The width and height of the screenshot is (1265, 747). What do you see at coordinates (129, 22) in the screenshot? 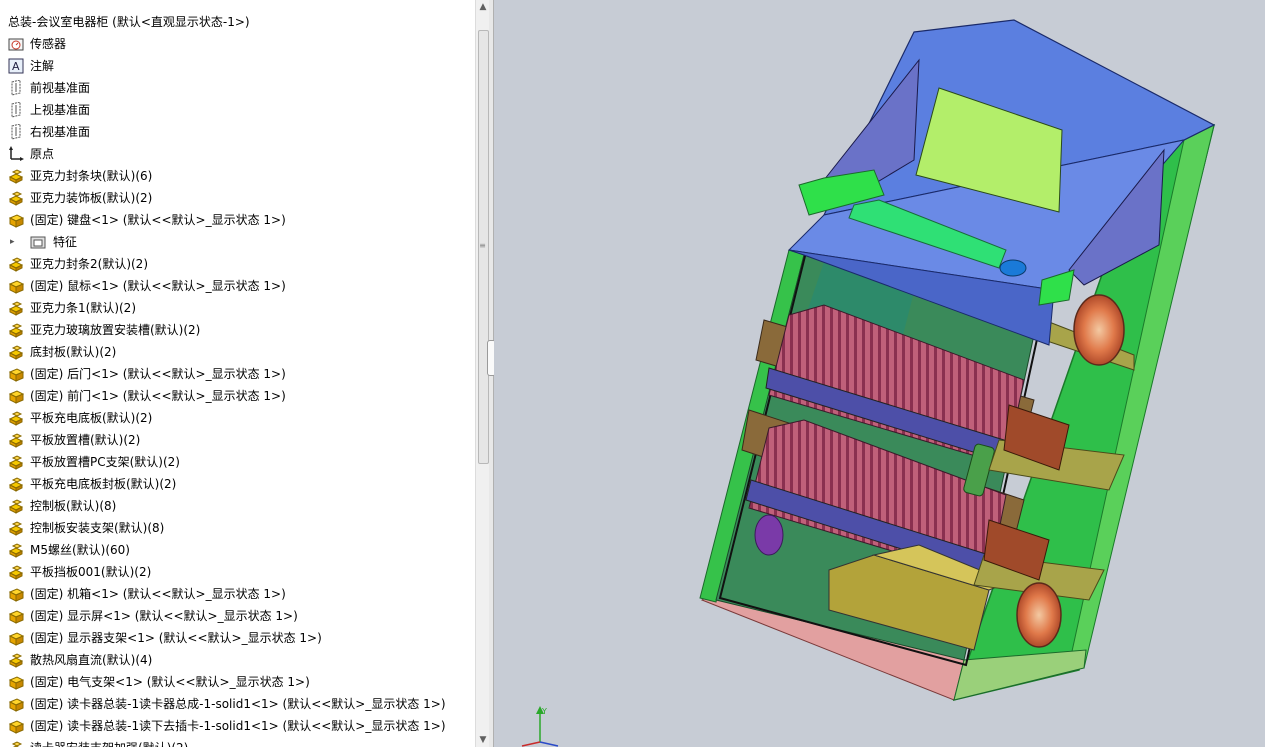
I see `tree-root-label: 总装-会议室电器柜 (默认<直观显示状态-1>)` at bounding box center [129, 22].